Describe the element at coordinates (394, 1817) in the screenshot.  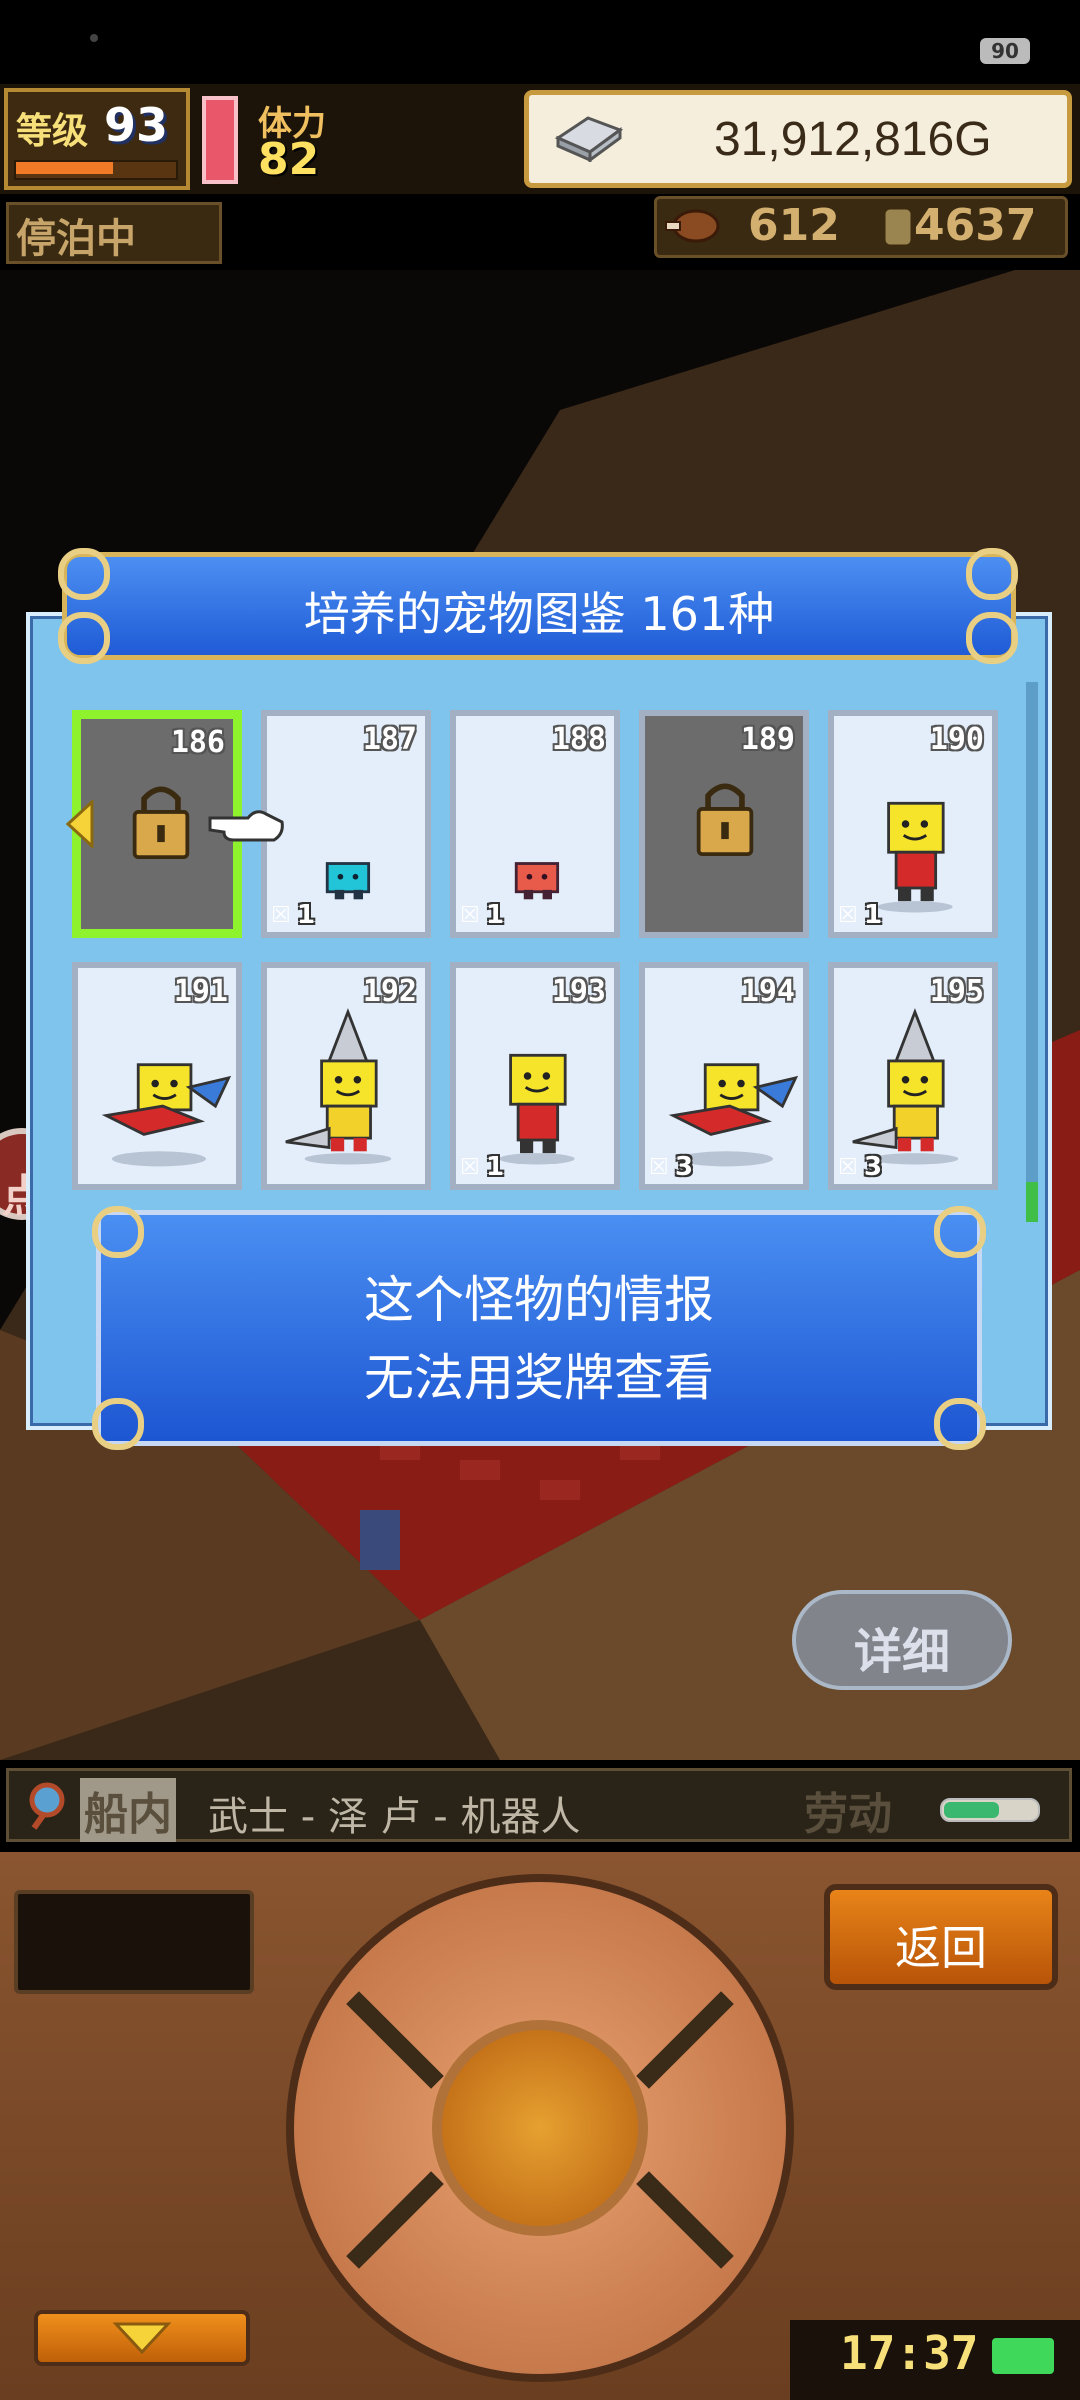
I see `location-path: 武士 - 泽 卢 - 机器人` at that location.